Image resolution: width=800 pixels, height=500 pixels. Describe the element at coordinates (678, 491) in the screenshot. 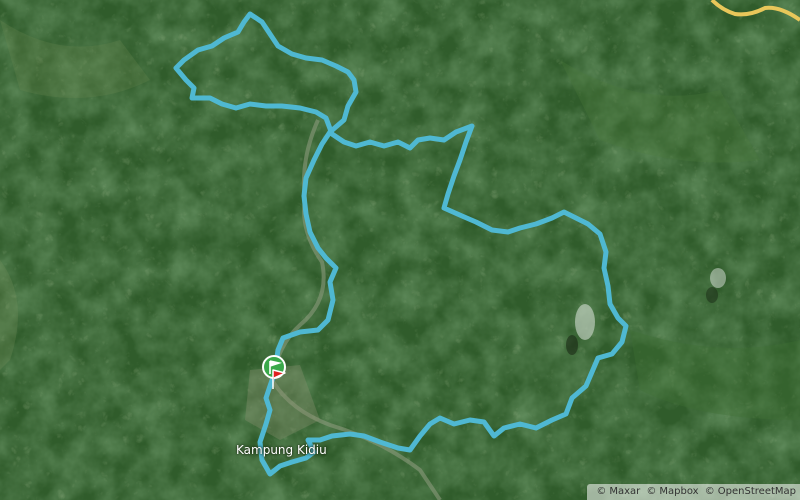

I see `attribution-link-mapbox: Mapbox` at that location.